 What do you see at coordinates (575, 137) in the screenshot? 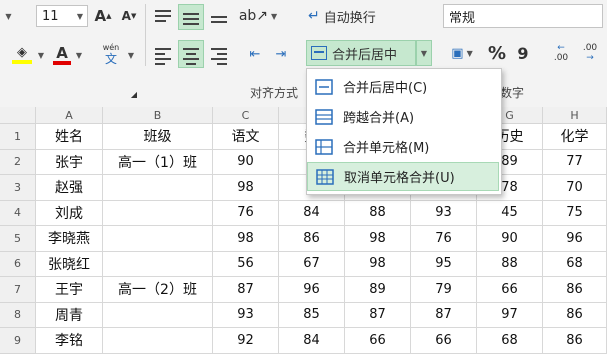
I see `table-cell: 化学` at bounding box center [575, 137].